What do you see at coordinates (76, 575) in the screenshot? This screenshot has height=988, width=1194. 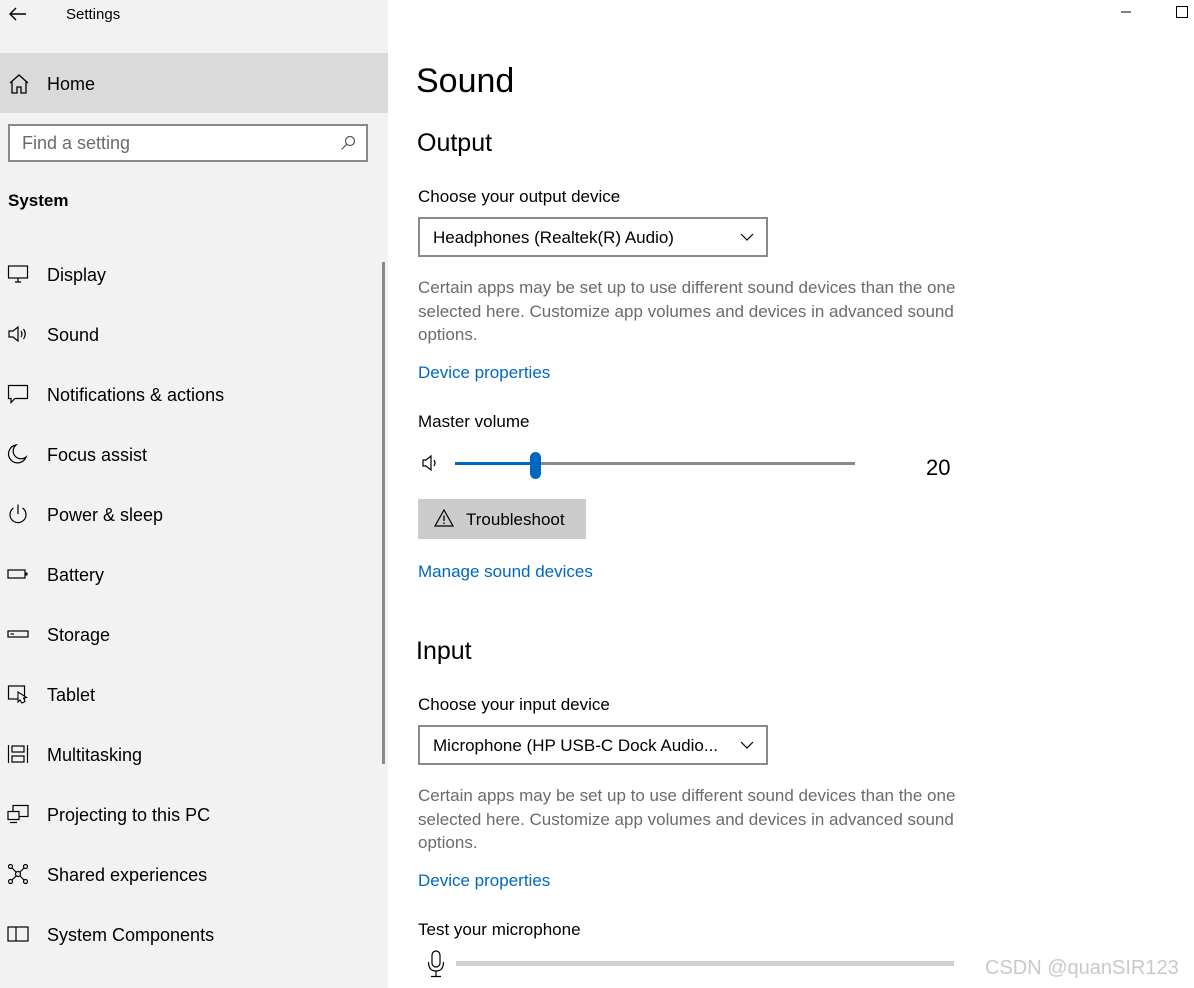 I see `sidebar-item-label: Battery` at bounding box center [76, 575].